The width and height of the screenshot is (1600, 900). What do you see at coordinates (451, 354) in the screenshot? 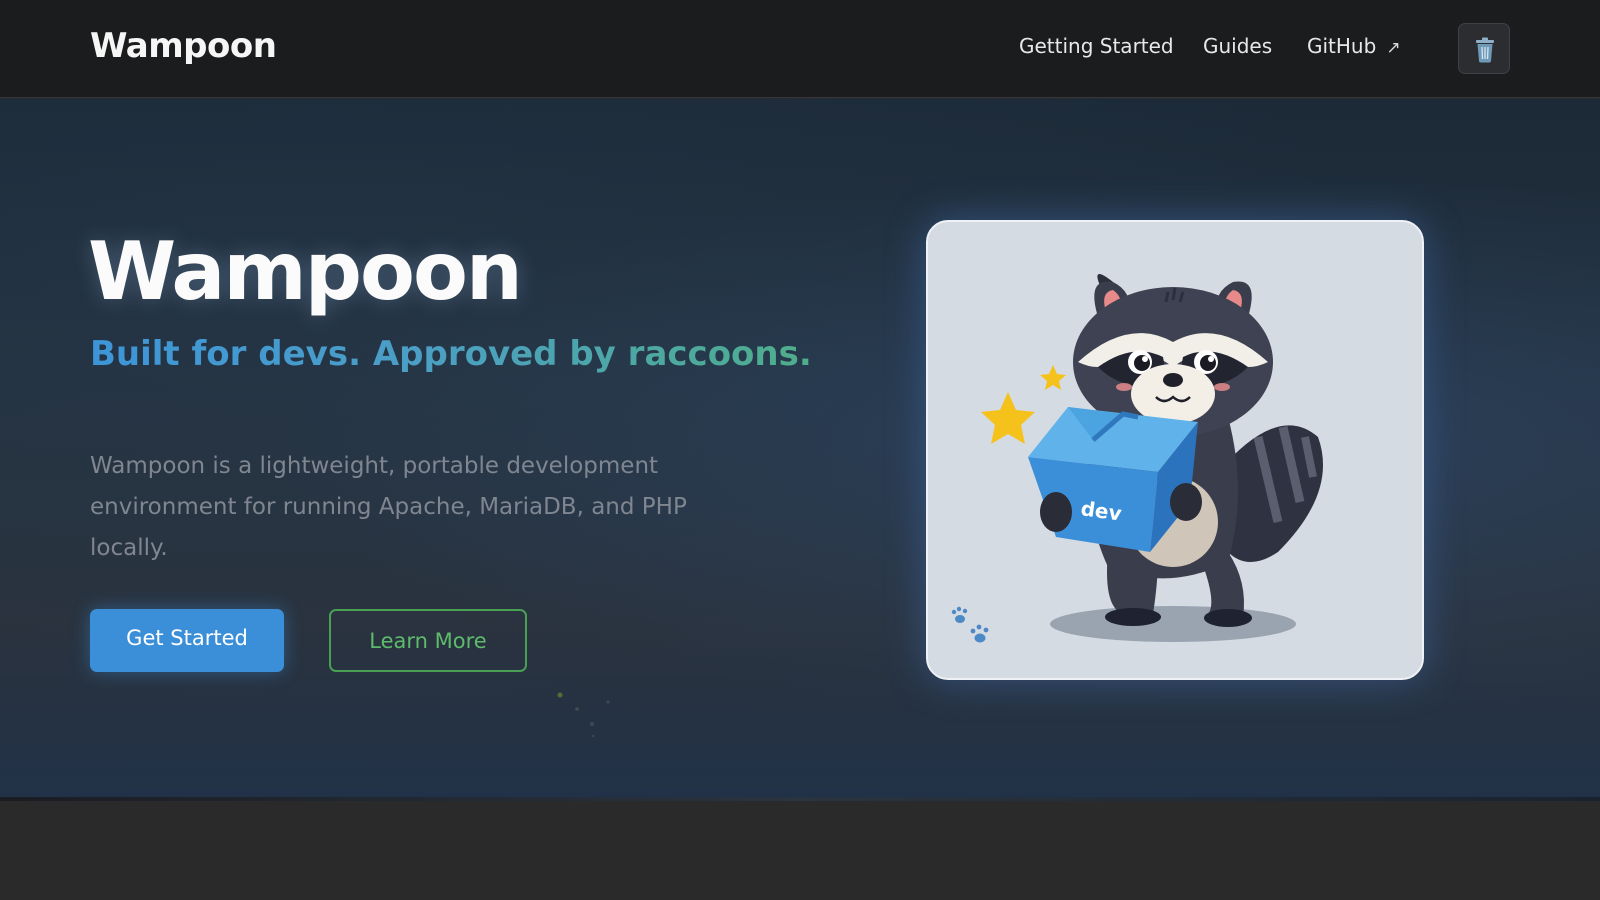
I see `hero-tagline: Built for devs. Approved by raccoons.` at bounding box center [451, 354].